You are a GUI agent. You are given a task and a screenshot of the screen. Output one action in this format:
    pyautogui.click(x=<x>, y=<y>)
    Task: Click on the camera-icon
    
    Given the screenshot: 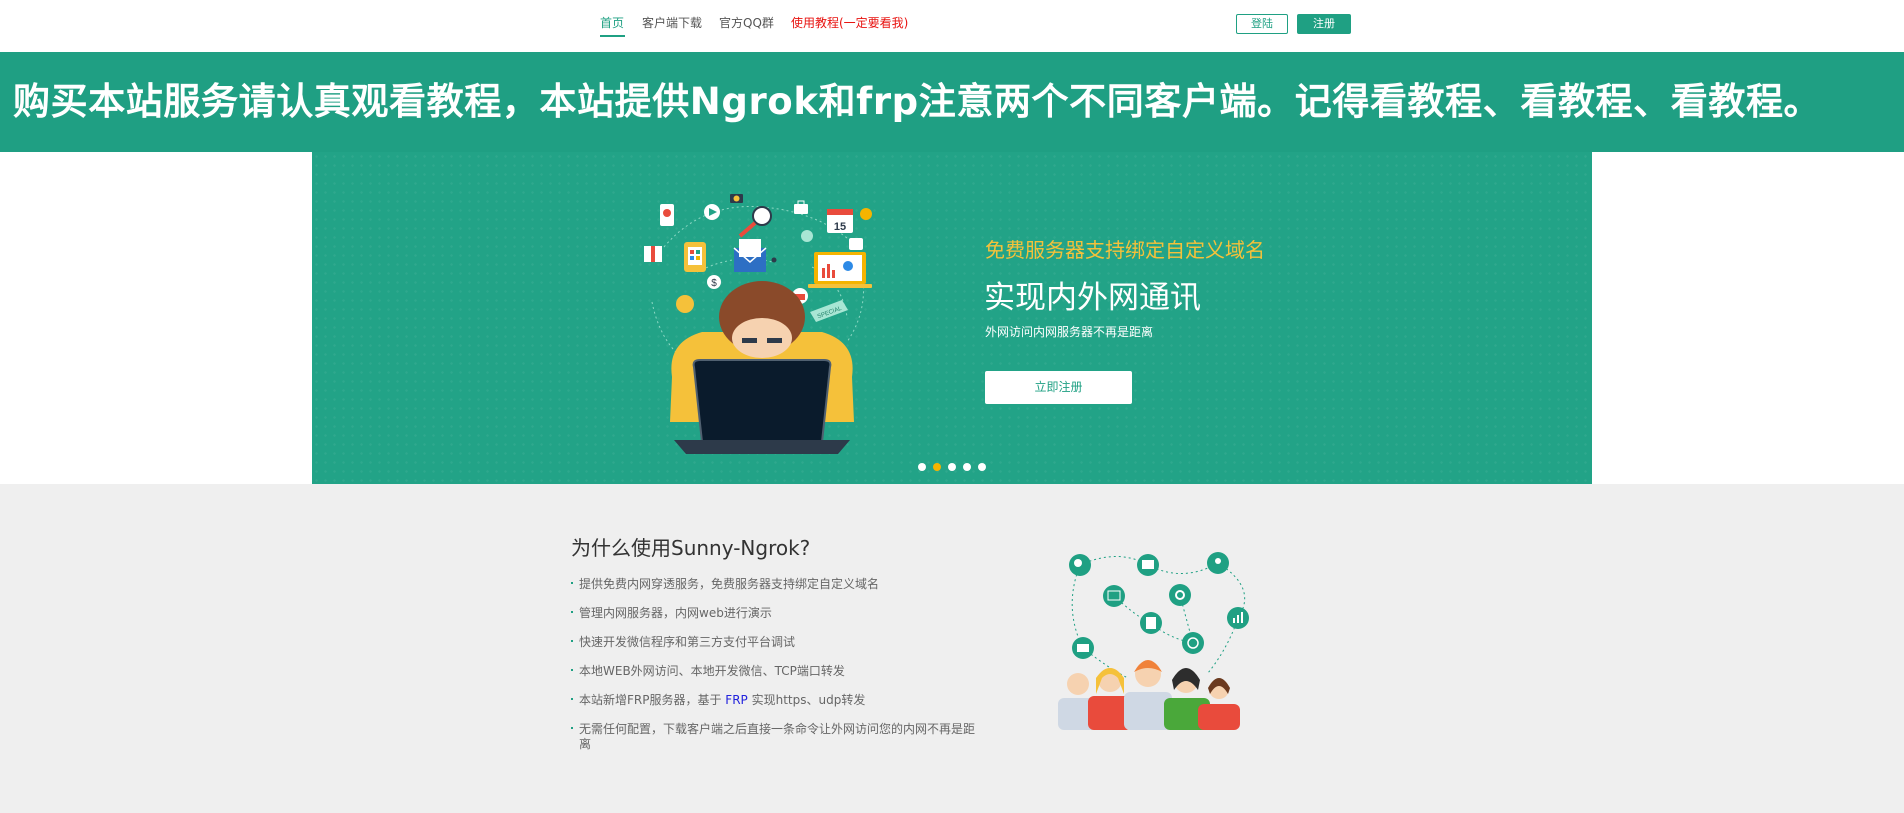 What is the action you would take?
    pyautogui.click(x=736, y=198)
    